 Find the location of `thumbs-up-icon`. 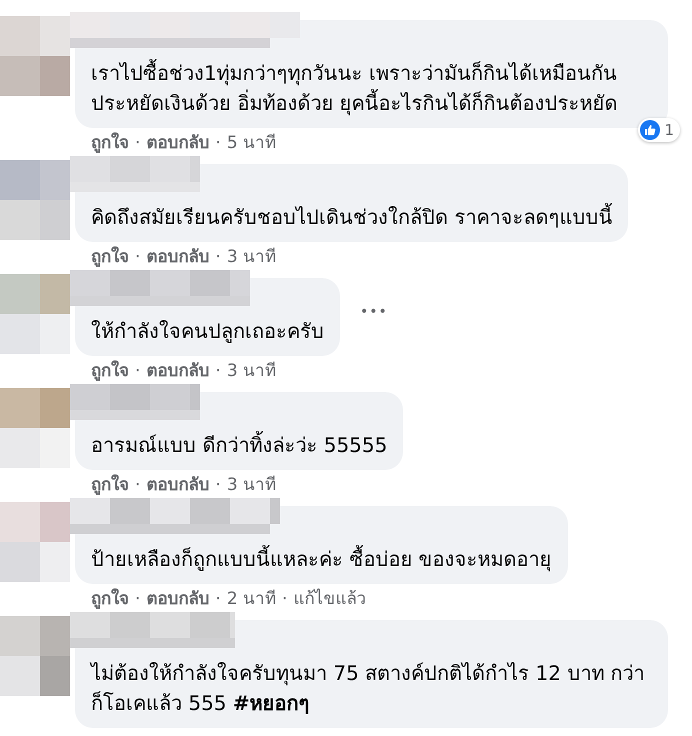

thumbs-up-icon is located at coordinates (650, 130).